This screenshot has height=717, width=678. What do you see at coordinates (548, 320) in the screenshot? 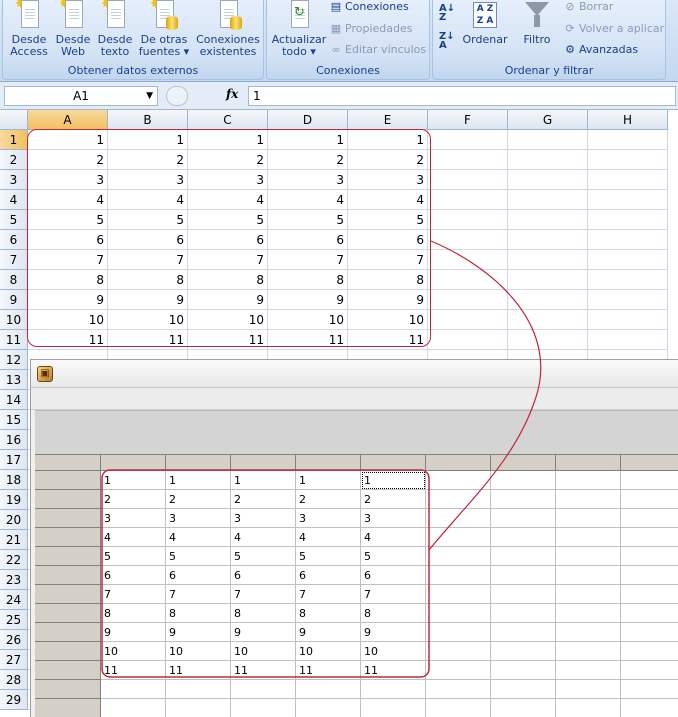
I see `cell-g10` at bounding box center [548, 320].